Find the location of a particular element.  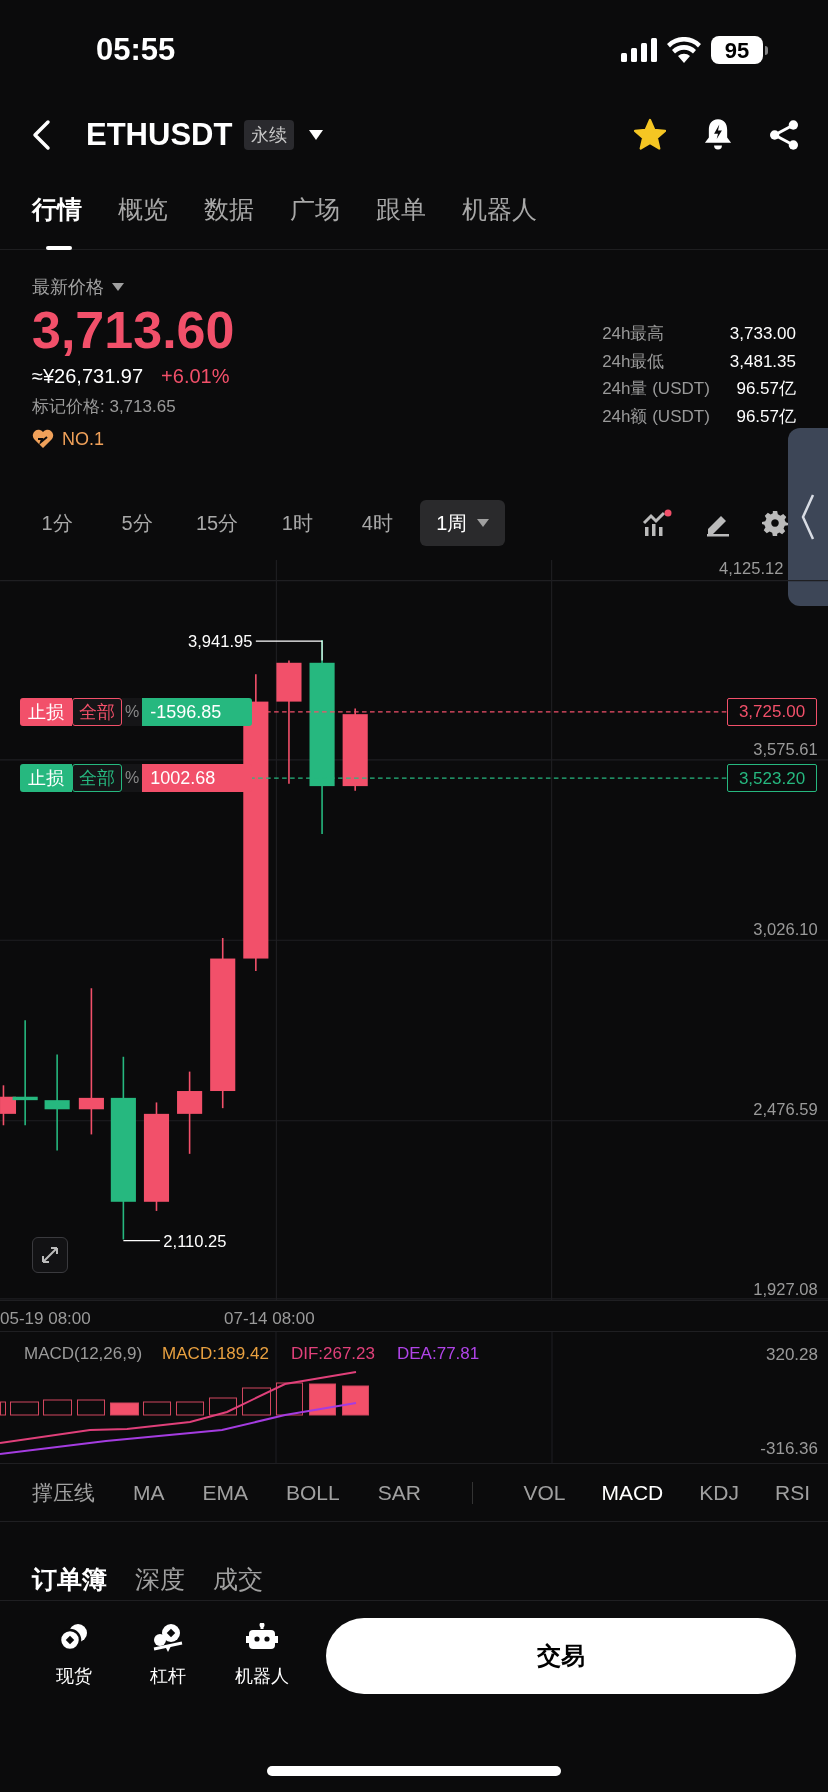

indicator-tab: SAR is located at coordinates (399, 1492).